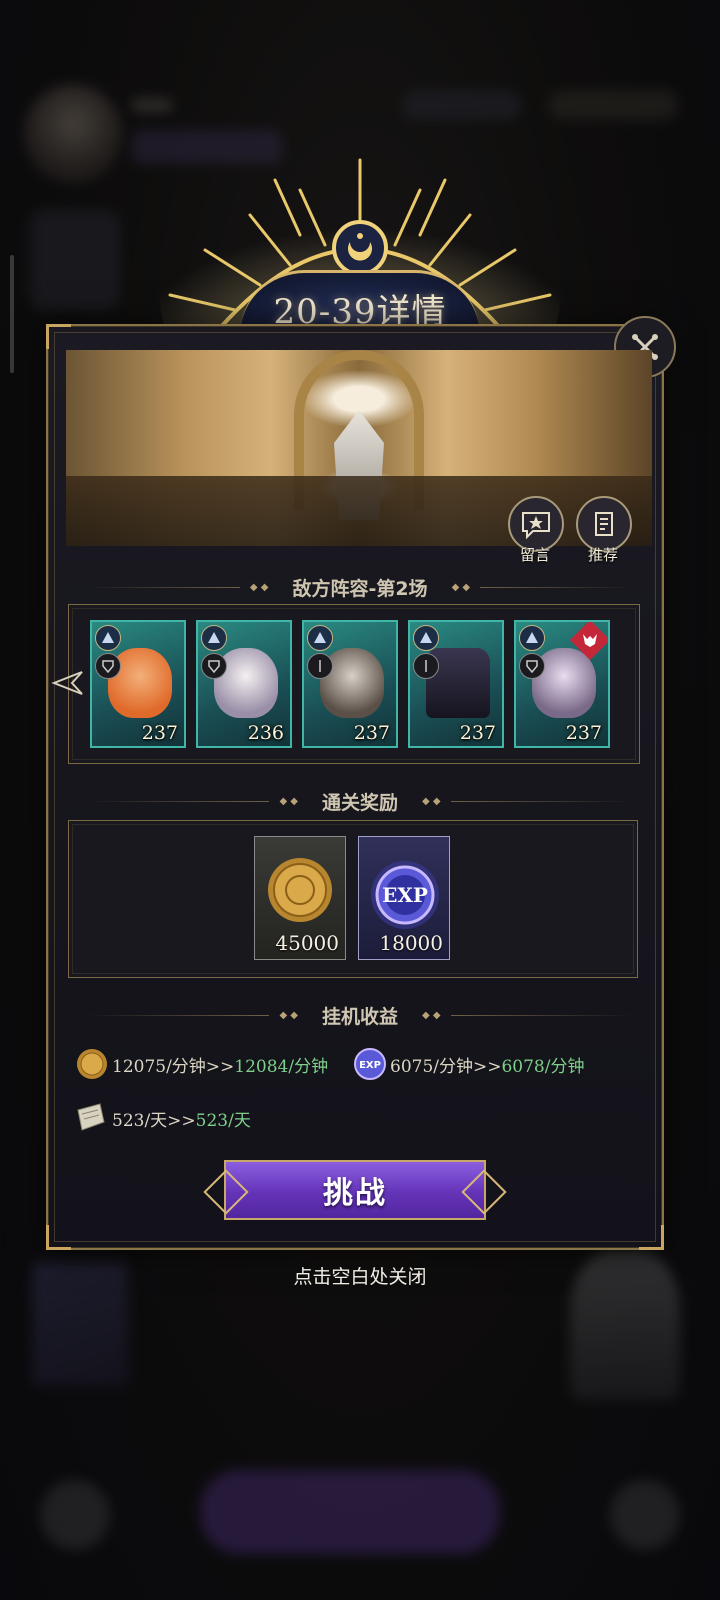 The height and width of the screenshot is (1600, 720). I want to click on exp-rate-to: 6078/分钟, so click(543, 1066).